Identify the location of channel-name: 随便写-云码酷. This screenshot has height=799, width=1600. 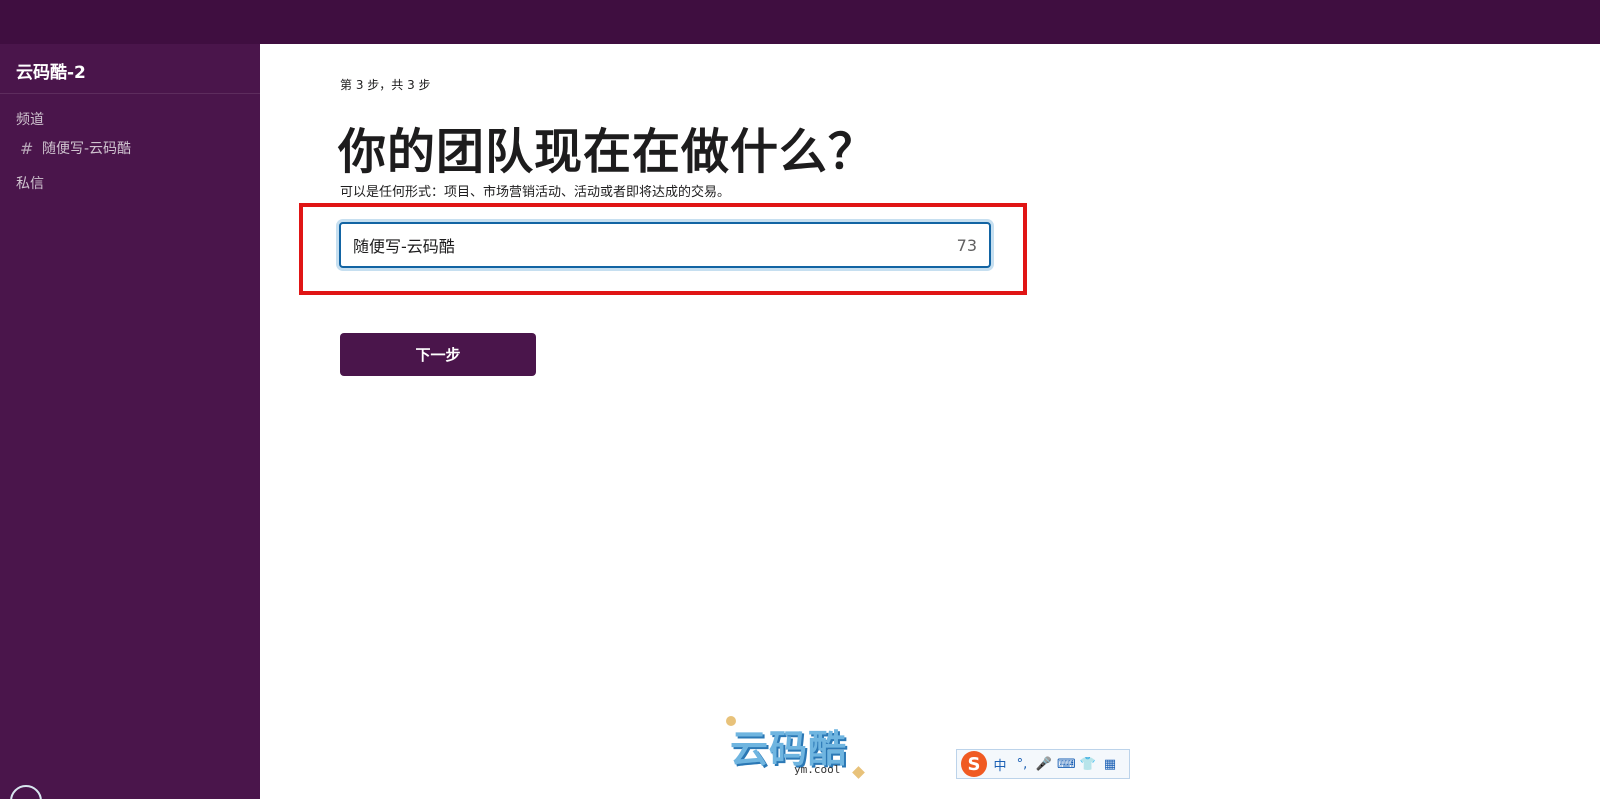
(87, 149).